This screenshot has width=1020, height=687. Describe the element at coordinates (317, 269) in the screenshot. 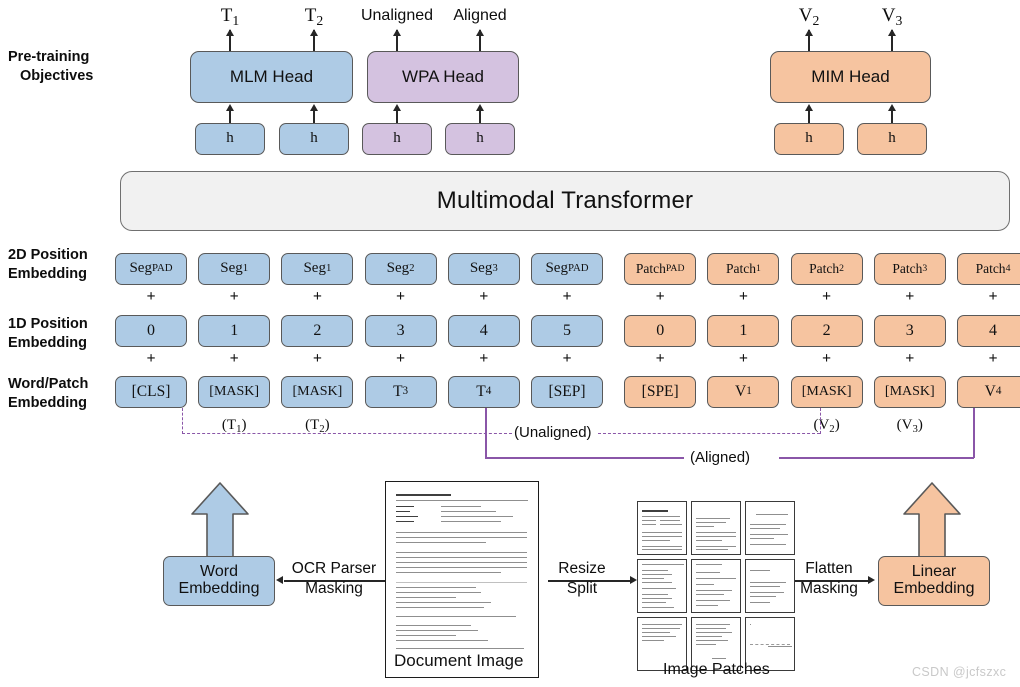

I see `token-2d-embedding-3: Seg 1` at that location.